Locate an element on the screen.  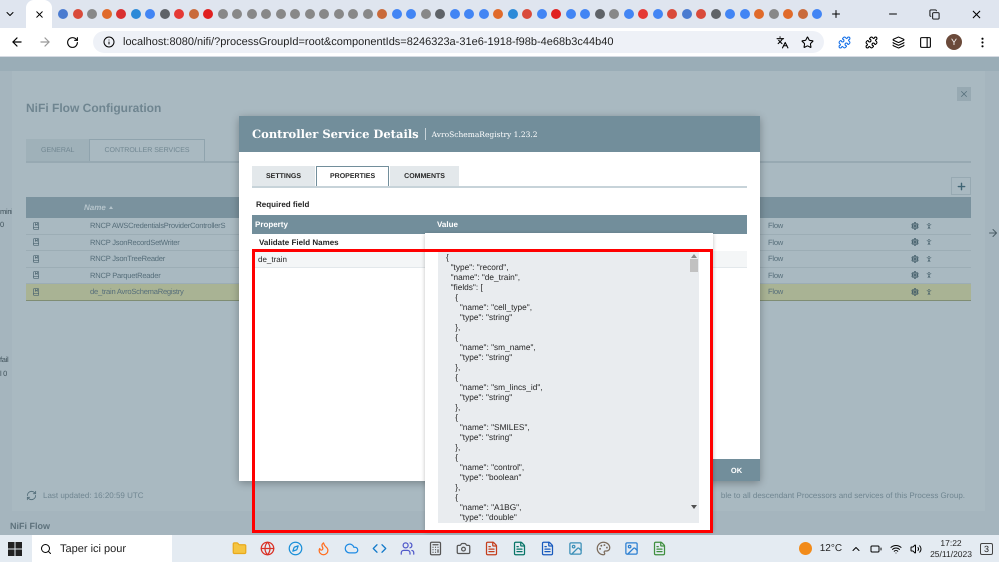
required-field-label: Required field is located at coordinates (283, 204).